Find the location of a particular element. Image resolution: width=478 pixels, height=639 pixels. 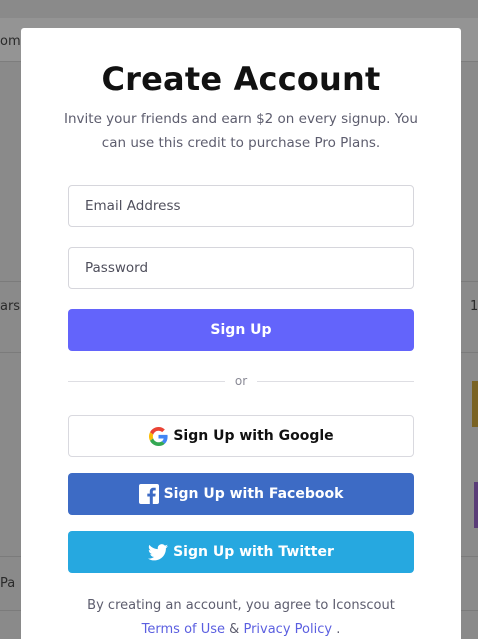

terms-and: & is located at coordinates (234, 629).